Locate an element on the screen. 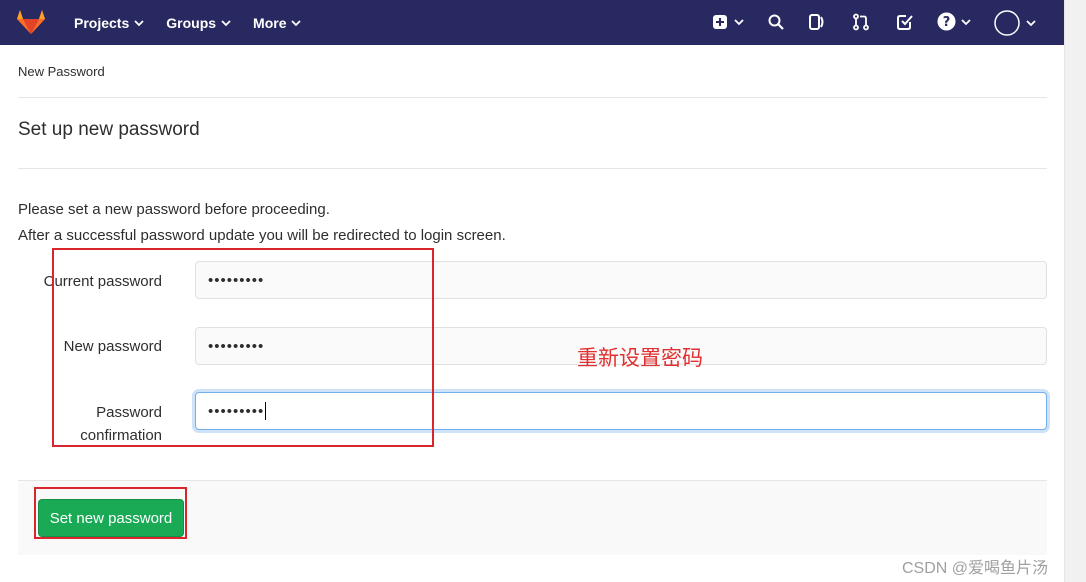 Image resolution: width=1086 pixels, height=582 pixels. navbar-right-icons: ? is located at coordinates (532, 22).